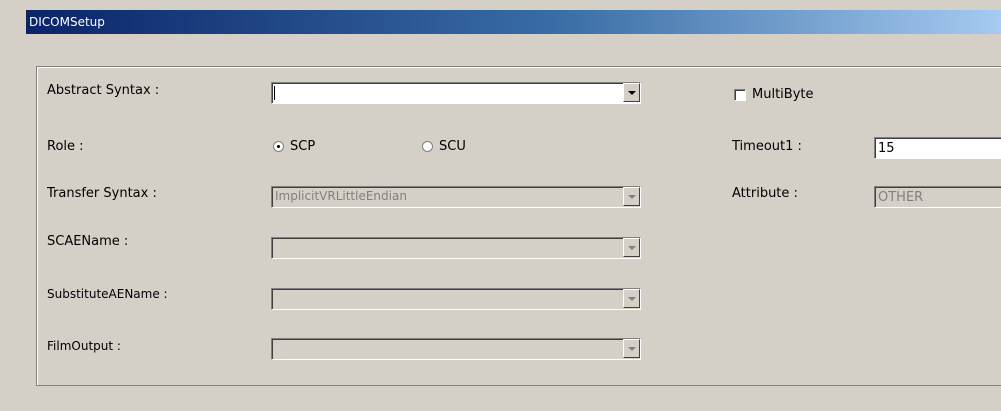  I want to click on transfer-syntax-dropdown-button, so click(631, 196).